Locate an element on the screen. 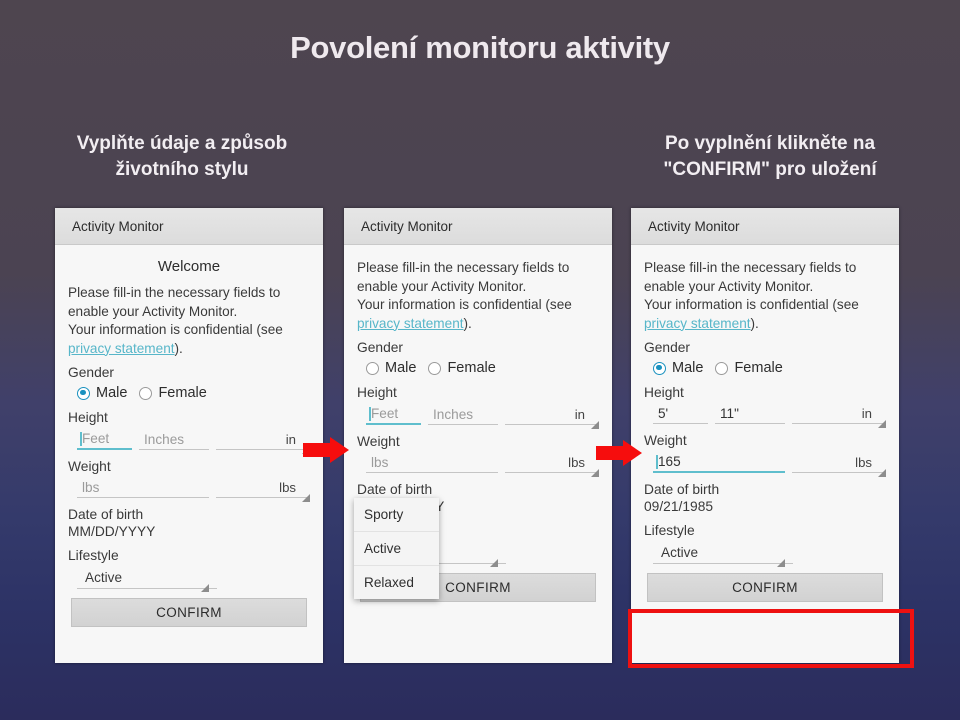  panel-3-header: Activity Monitor is located at coordinates (765, 226).